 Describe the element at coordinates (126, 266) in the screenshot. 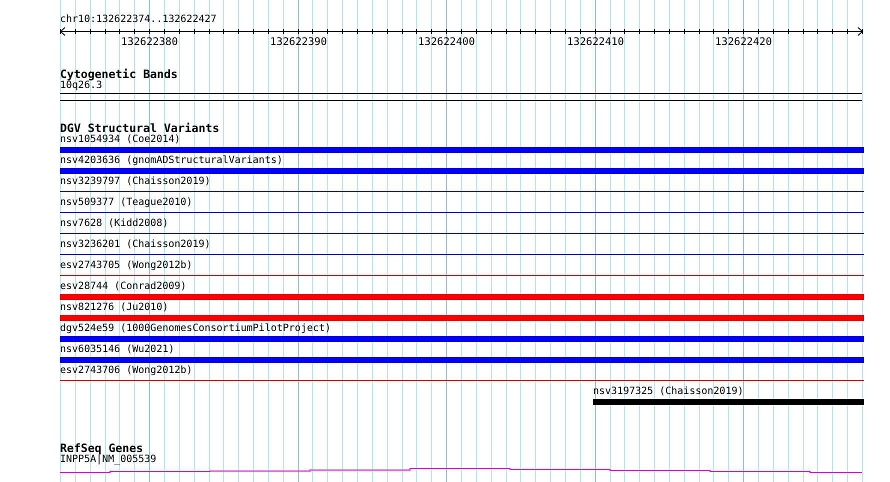

I see `variant-label: esv2743705 (Wong2012b)` at that location.